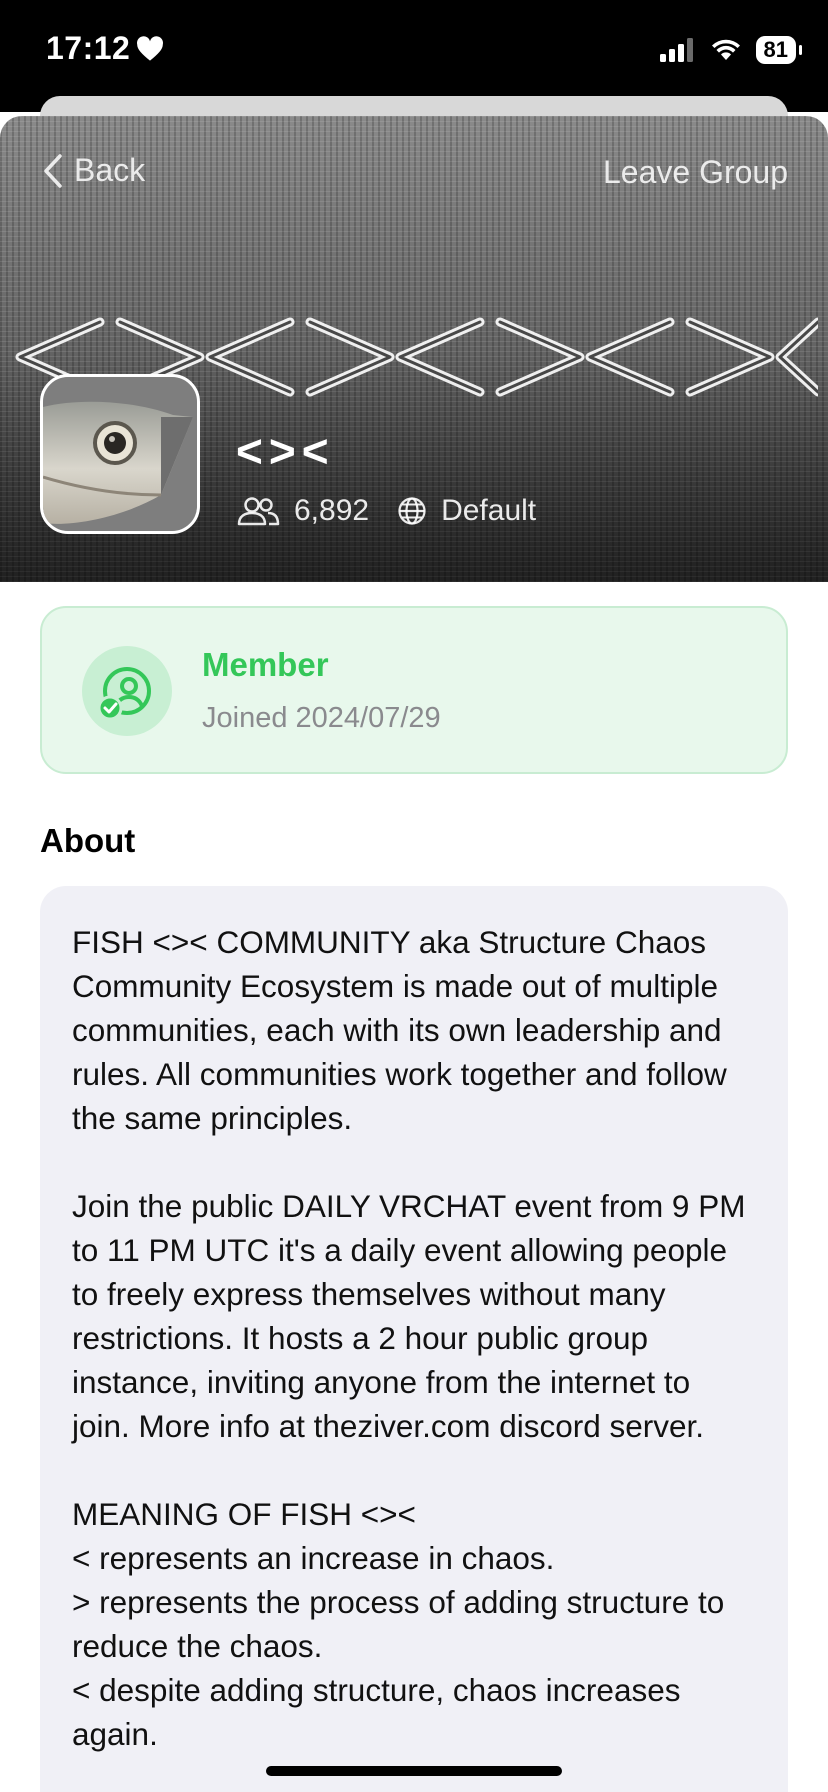  I want to click on membership-card: Member Joined 2024/07/29, so click(414, 690).